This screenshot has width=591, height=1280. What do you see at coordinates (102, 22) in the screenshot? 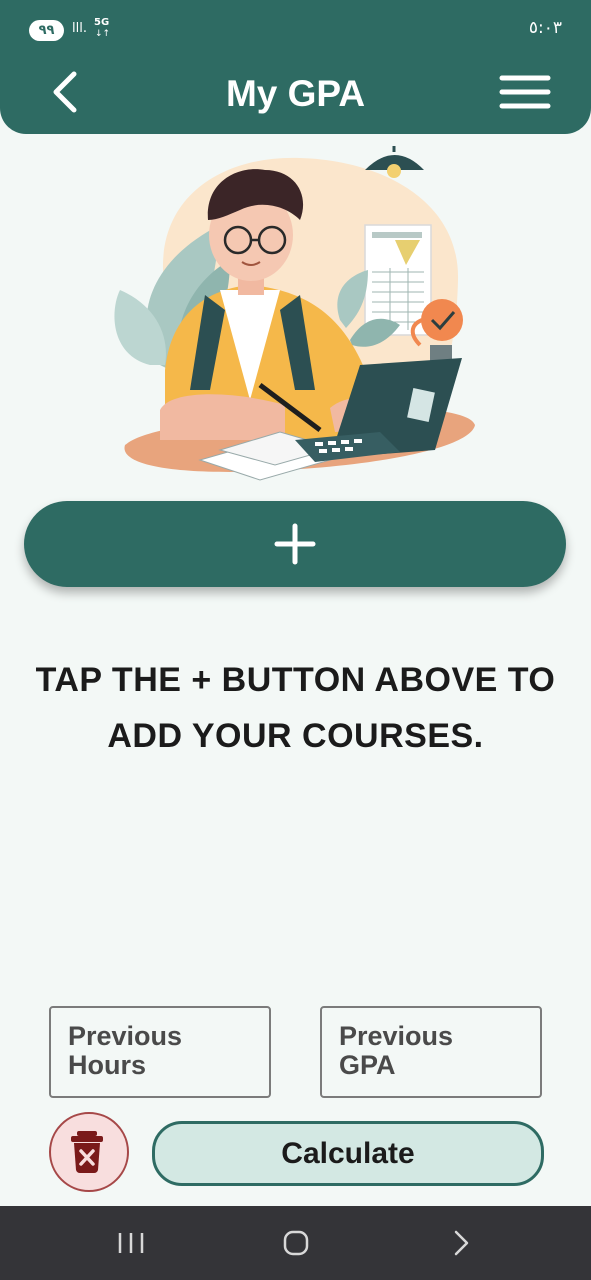
I see `network-type: 5G` at bounding box center [102, 22].